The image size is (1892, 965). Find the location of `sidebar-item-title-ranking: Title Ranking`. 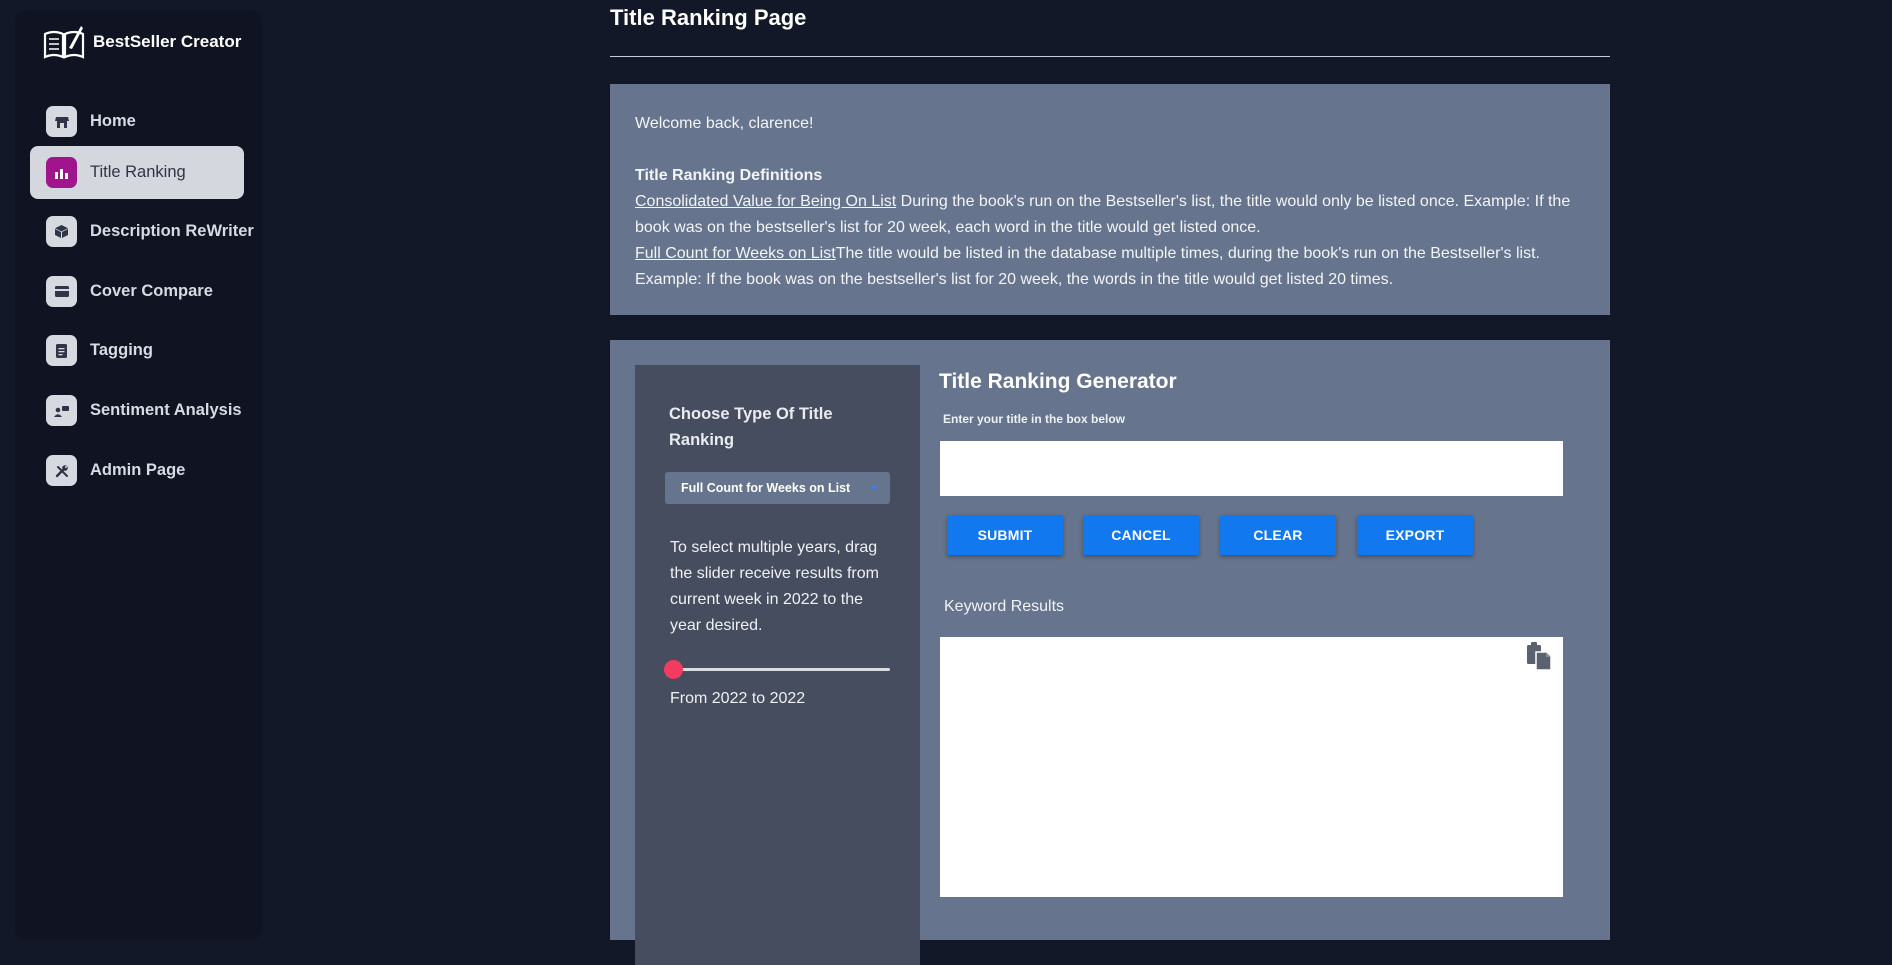

sidebar-item-title-ranking: Title Ranking is located at coordinates (137, 172).